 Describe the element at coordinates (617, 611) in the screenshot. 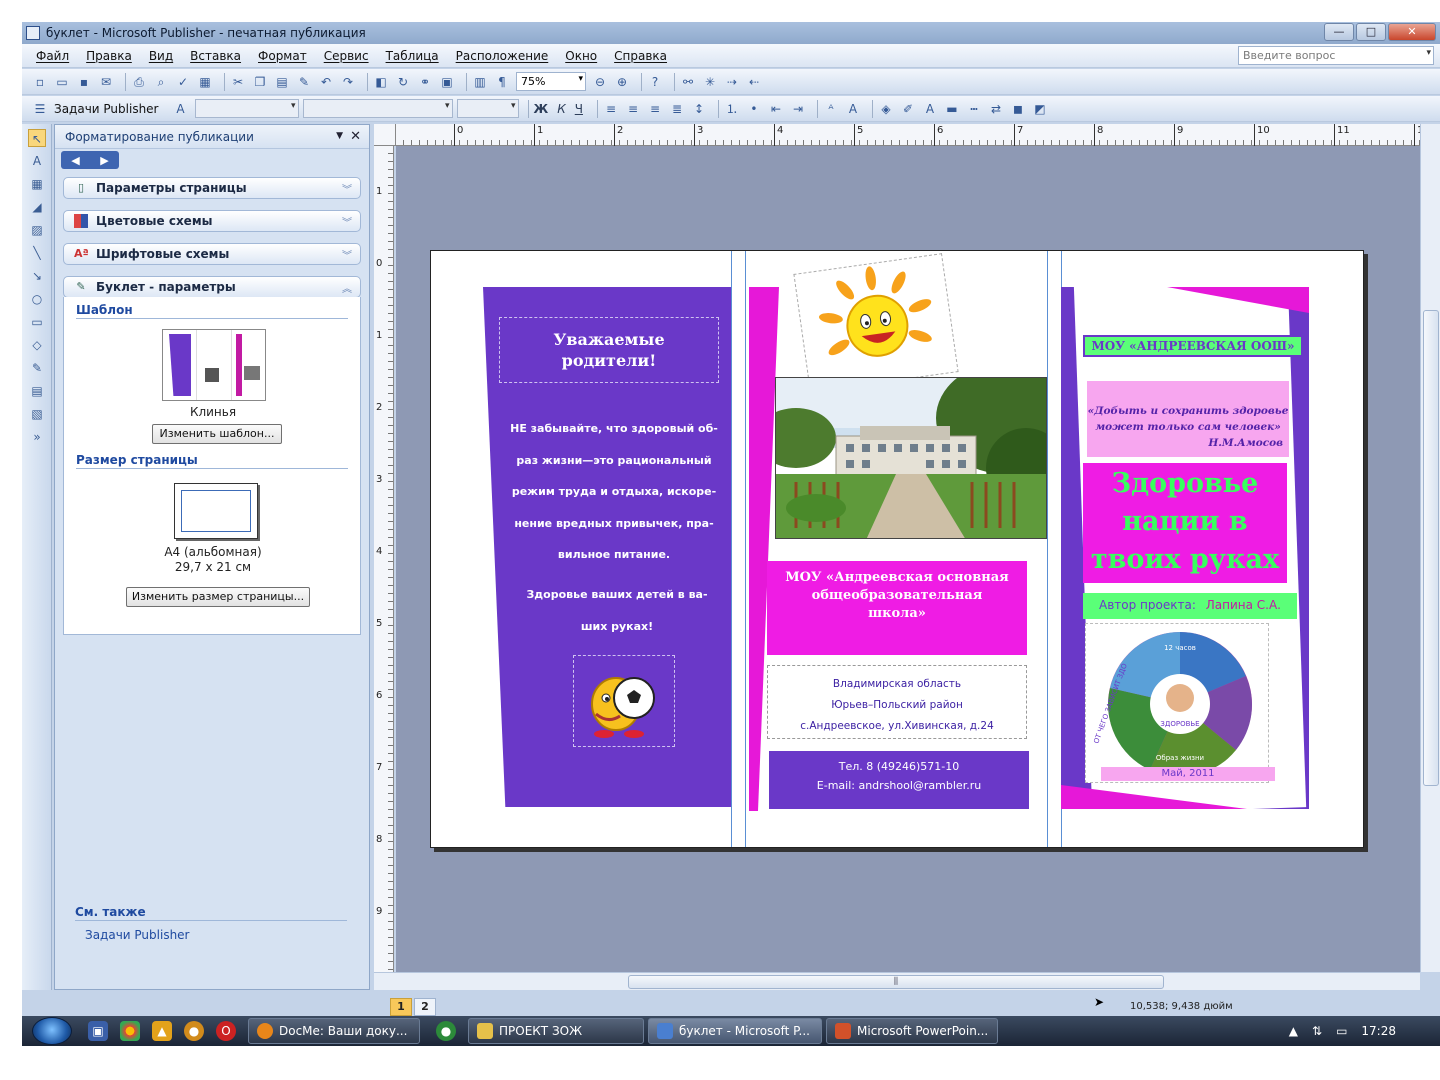

I see `health-hands-text-box: Здоровье ваших детей в ва- ших руках!` at that location.